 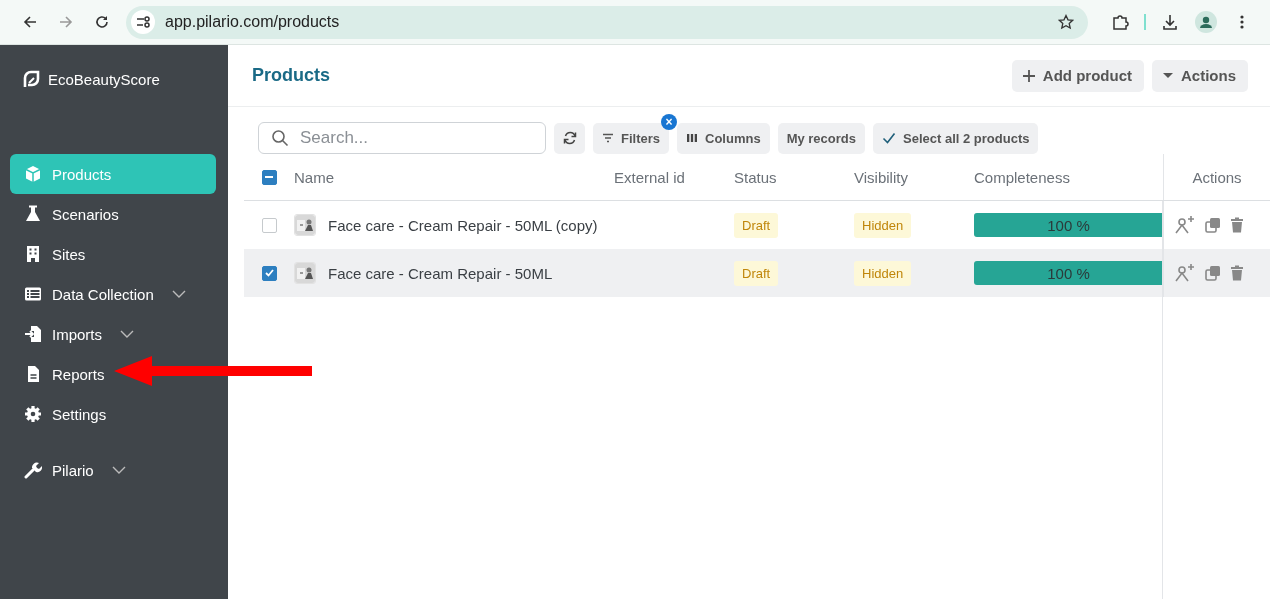 What do you see at coordinates (100, 294) in the screenshot?
I see `sidebar-item: Data Collection` at bounding box center [100, 294].